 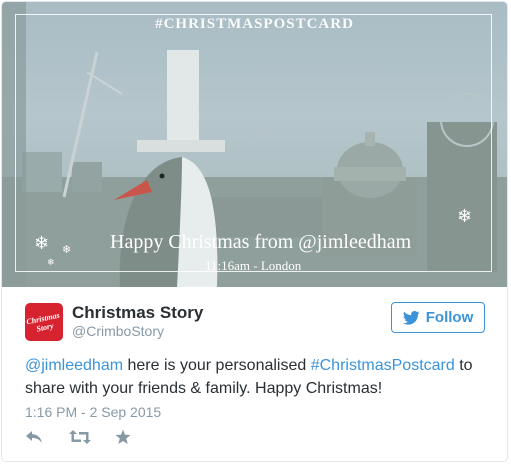 I want to click on avatar: Christmas Story, so click(x=44, y=322).